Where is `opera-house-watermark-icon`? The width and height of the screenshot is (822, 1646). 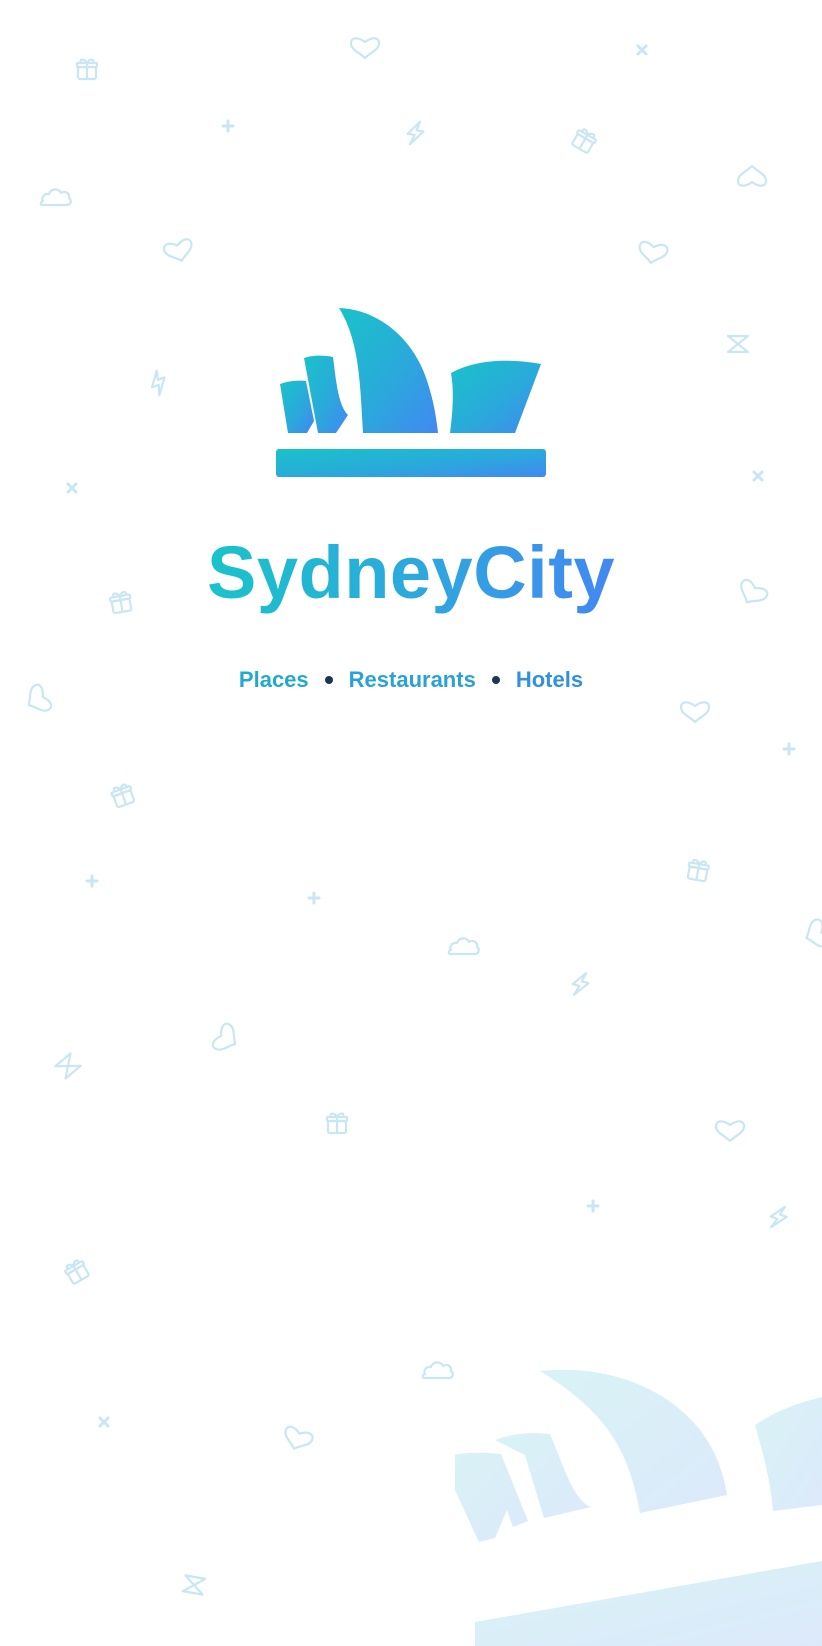 opera-house-watermark-icon is located at coordinates (638, 1507).